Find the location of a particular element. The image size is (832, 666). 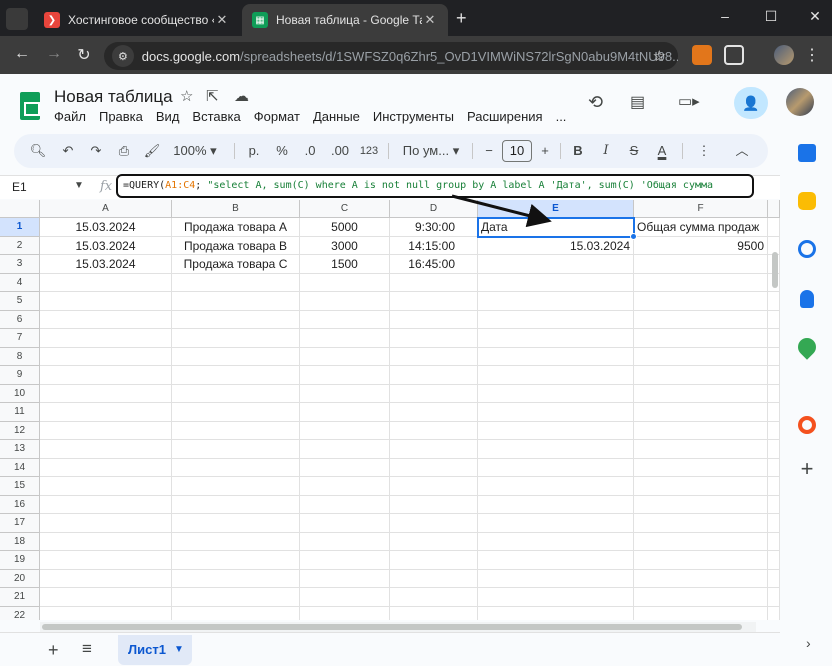

close-window-button: ✕ is located at coordinates (815, 16).